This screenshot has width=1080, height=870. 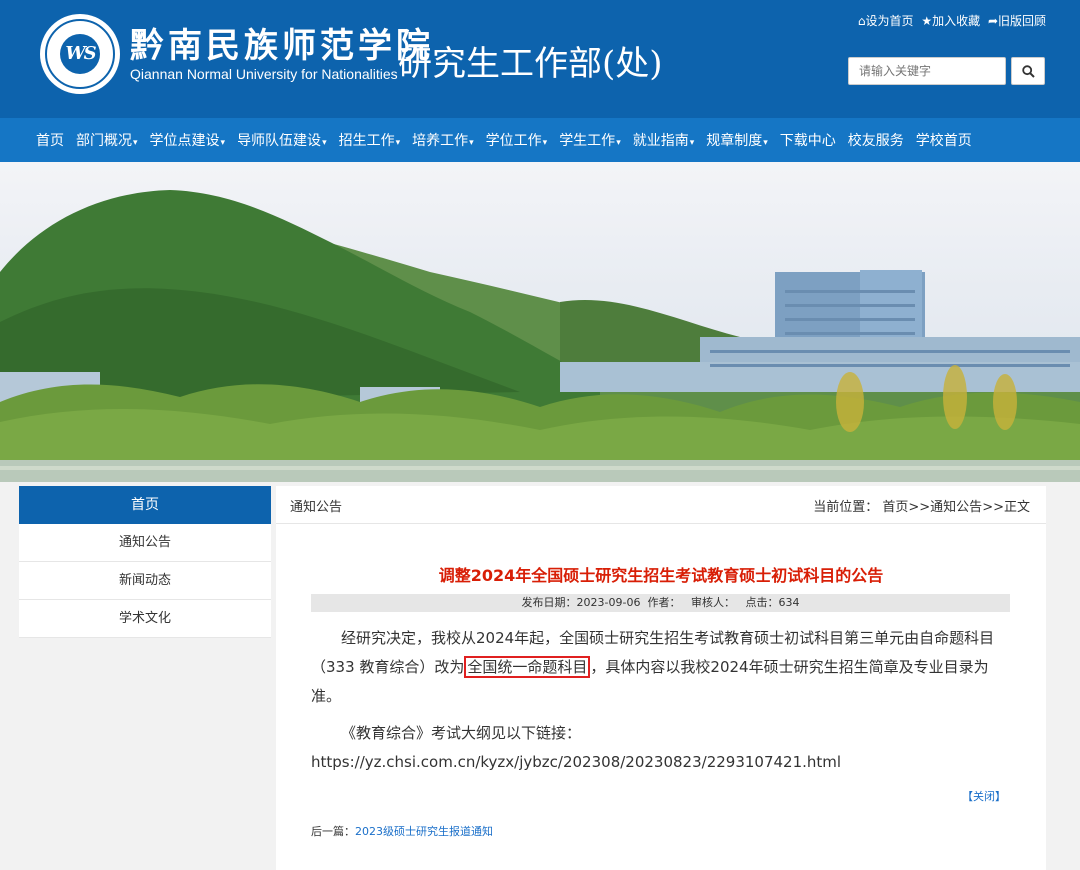 I want to click on nav-item-label: 首页, so click(x=50, y=141).